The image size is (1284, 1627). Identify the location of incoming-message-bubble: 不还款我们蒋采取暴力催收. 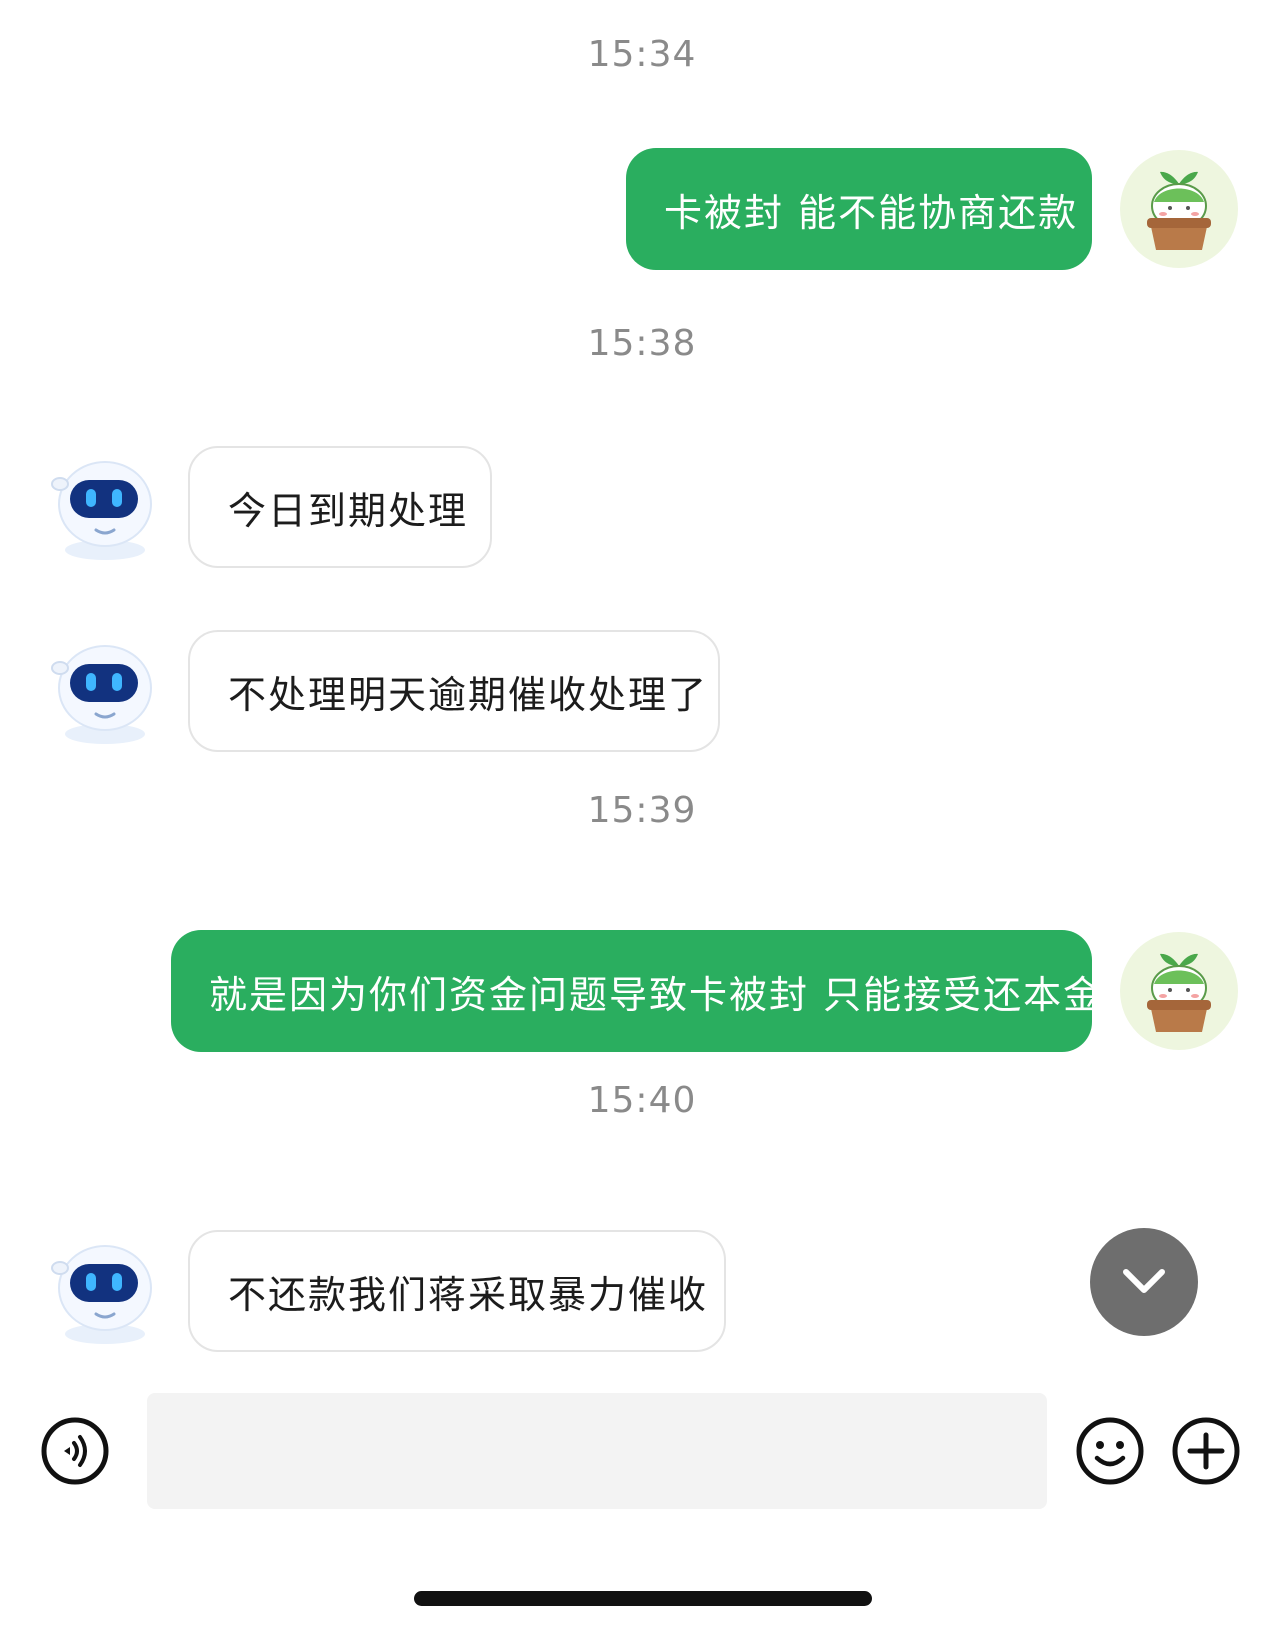
(457, 1291).